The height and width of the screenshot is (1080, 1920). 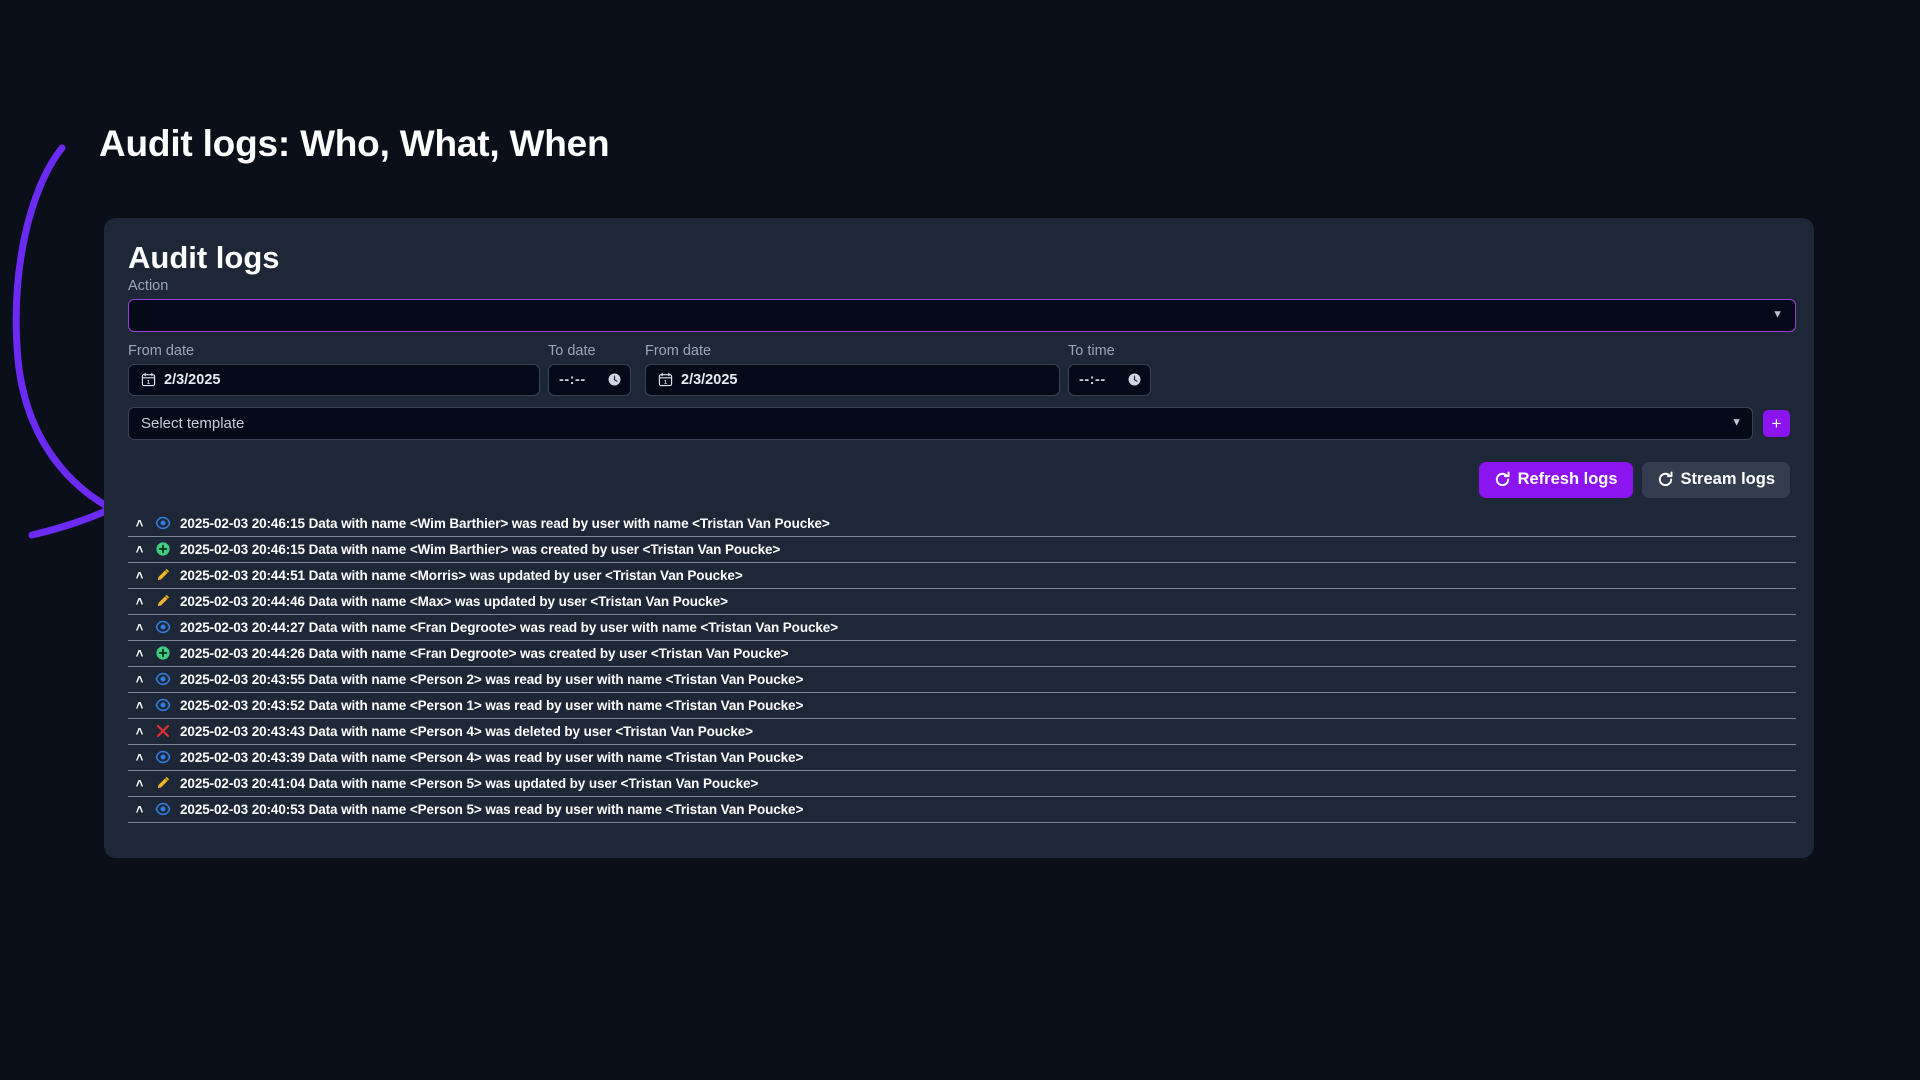 I want to click on page-title: Audit logs: Who, What, When, so click(x=354, y=143).